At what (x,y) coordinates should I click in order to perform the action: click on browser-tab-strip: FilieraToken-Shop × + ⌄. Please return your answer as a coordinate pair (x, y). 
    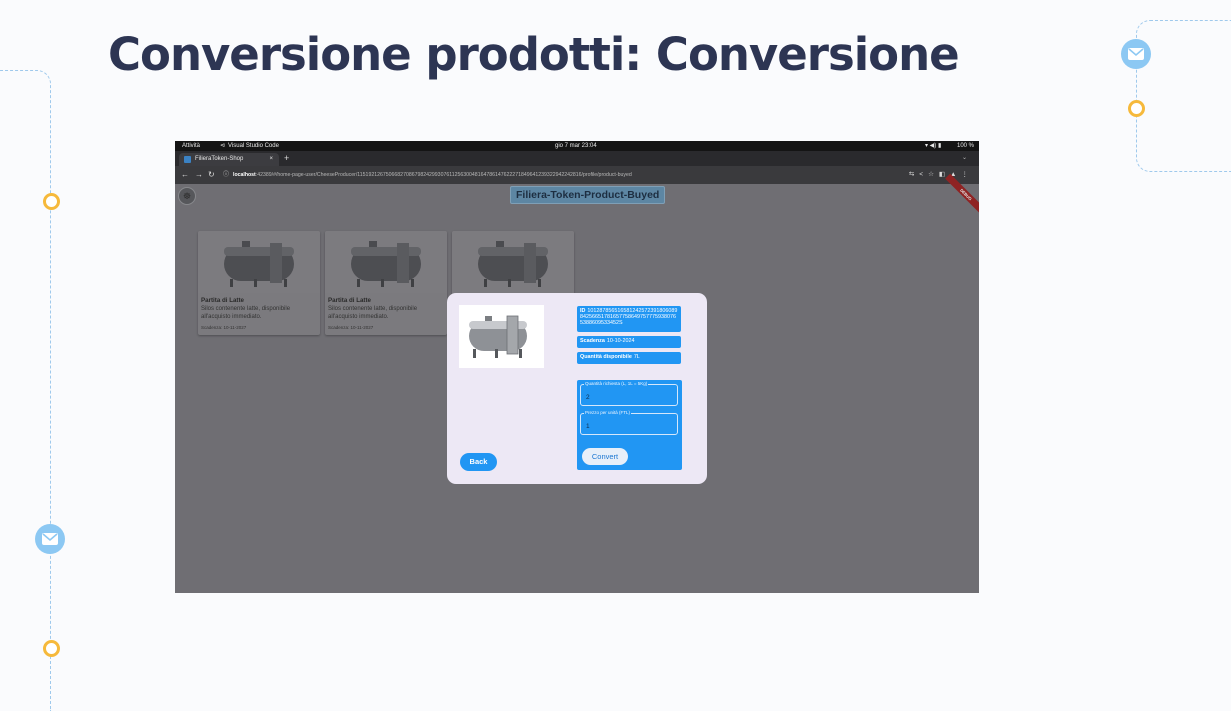
    Looking at the image, I should click on (577, 158).